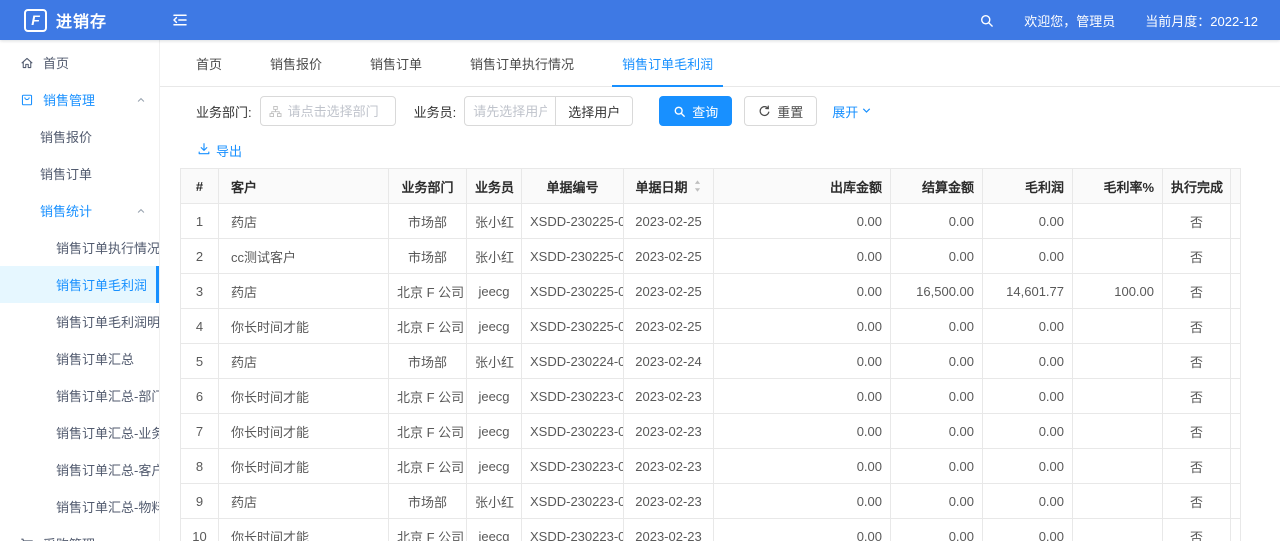 This screenshot has height=541, width=1280. What do you see at coordinates (1027, 291) in the screenshot?
I see `table-cell: 14,601.77` at bounding box center [1027, 291].